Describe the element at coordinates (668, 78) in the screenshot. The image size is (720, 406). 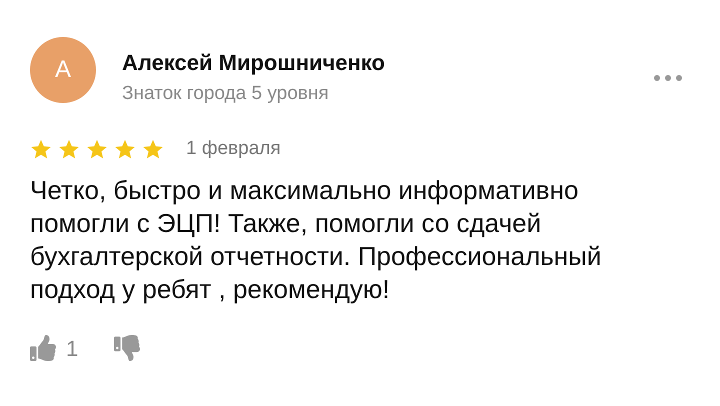
I see `more-button` at that location.